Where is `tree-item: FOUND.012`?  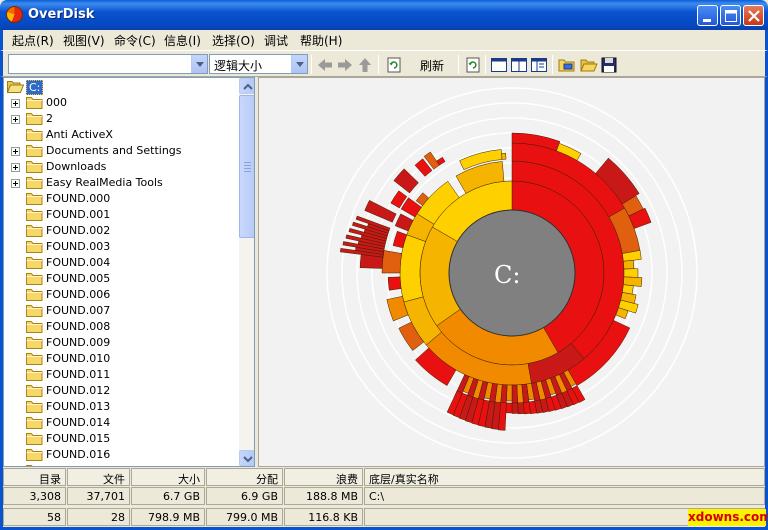
tree-item: FOUND.012 is located at coordinates (121, 391).